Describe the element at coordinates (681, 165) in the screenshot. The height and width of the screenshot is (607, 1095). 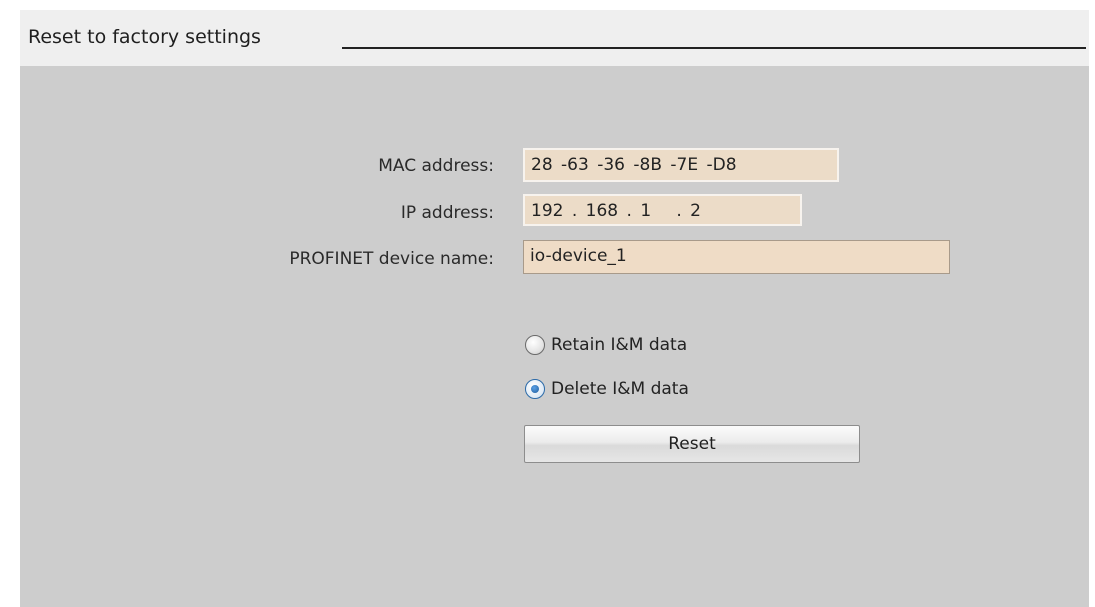
I see `mac-address-field: 28 -63 -36 -8B -7E -D8` at that location.